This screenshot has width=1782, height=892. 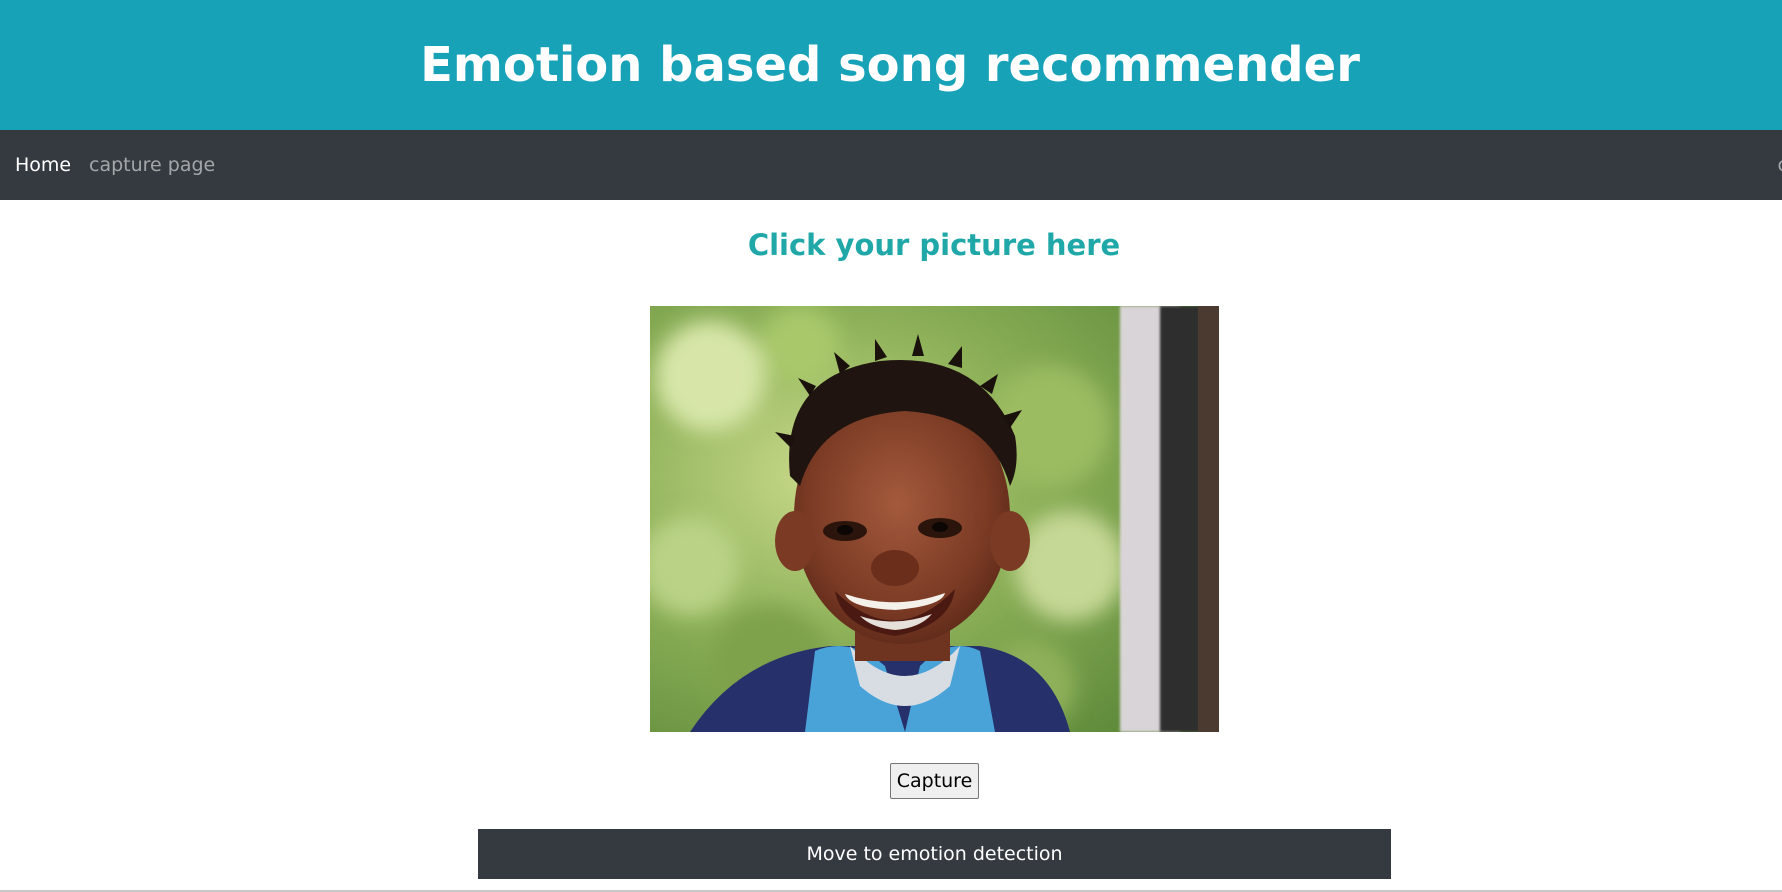 I want to click on nav-link-capture-page: capture page, so click(x=152, y=165).